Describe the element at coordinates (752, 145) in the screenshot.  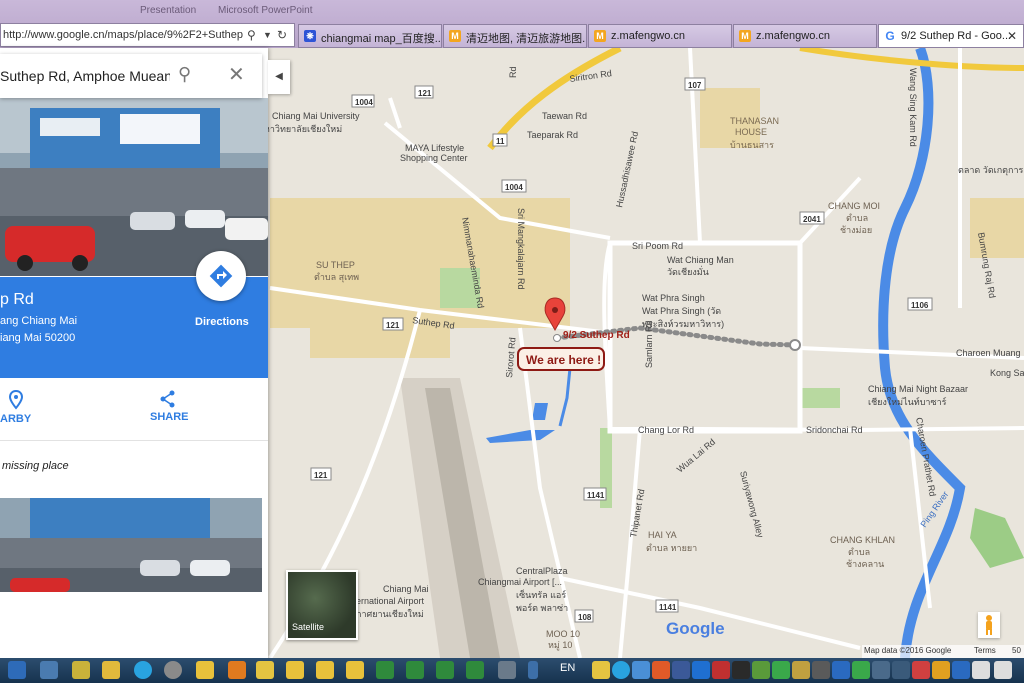
I see `map-label: บ้านธนสาร` at that location.